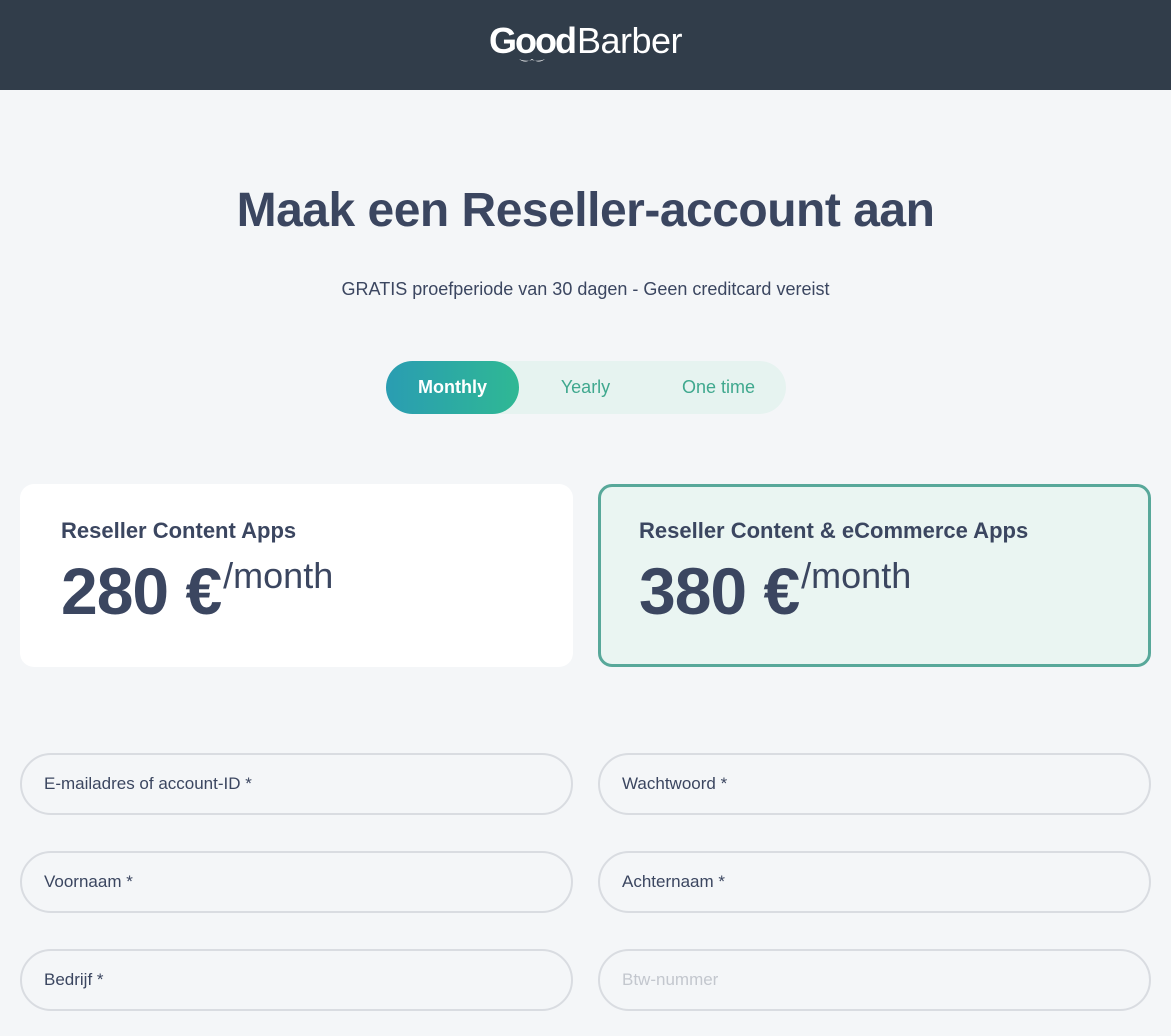 The width and height of the screenshot is (1171, 1036). Describe the element at coordinates (719, 591) in the screenshot. I see `plan-price: 380 €` at that location.